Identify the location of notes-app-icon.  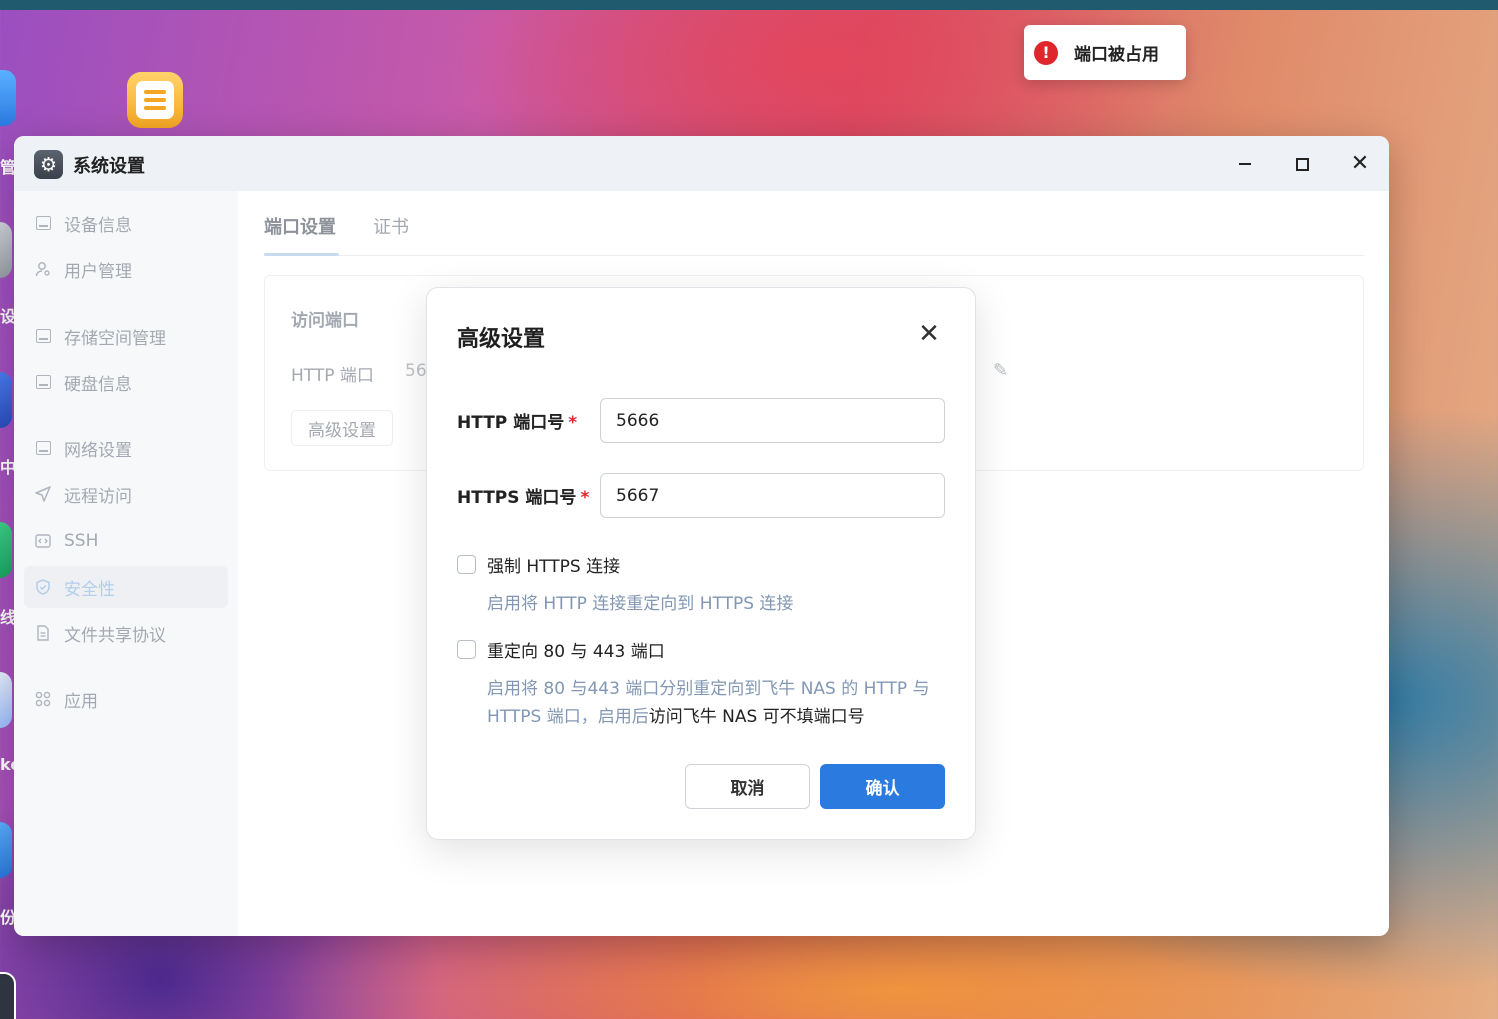
(155, 100).